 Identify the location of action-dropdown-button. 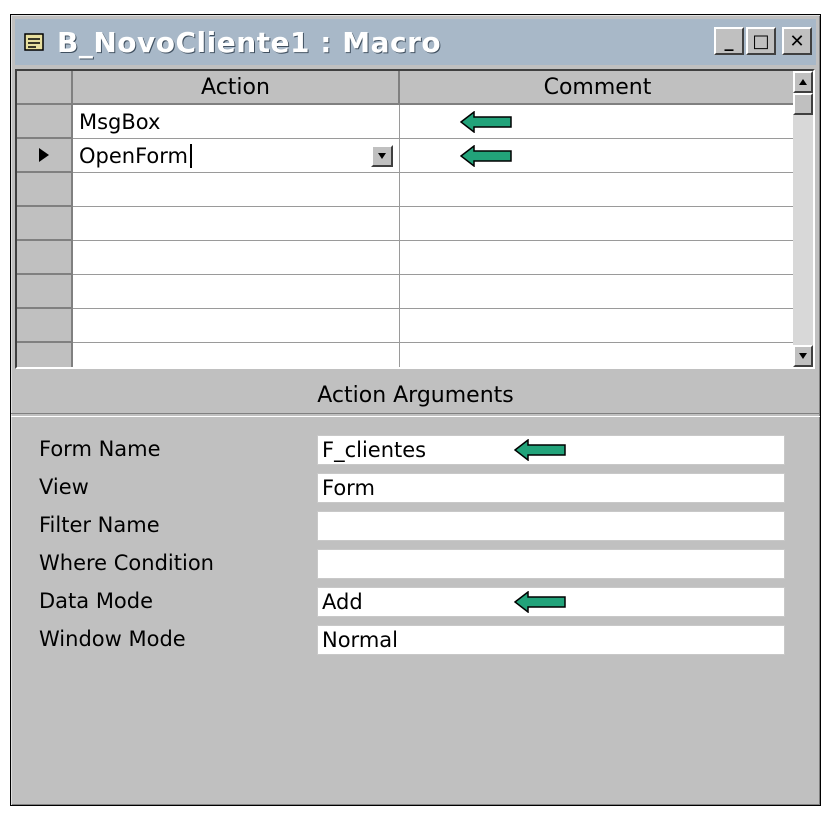
(382, 156).